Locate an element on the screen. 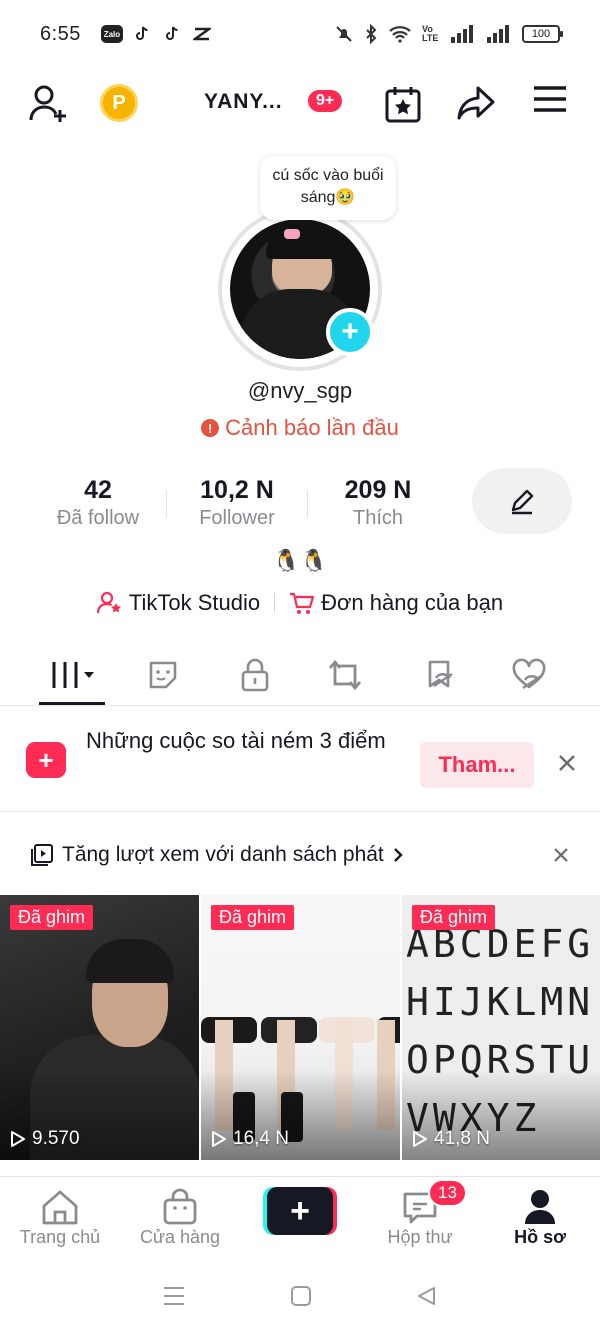 The height and width of the screenshot is (1333, 600). tab-liked is located at coordinates (529, 675).